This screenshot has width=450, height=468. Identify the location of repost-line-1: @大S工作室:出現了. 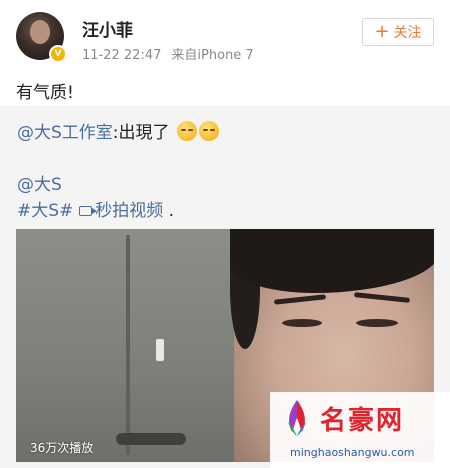
(118, 130).